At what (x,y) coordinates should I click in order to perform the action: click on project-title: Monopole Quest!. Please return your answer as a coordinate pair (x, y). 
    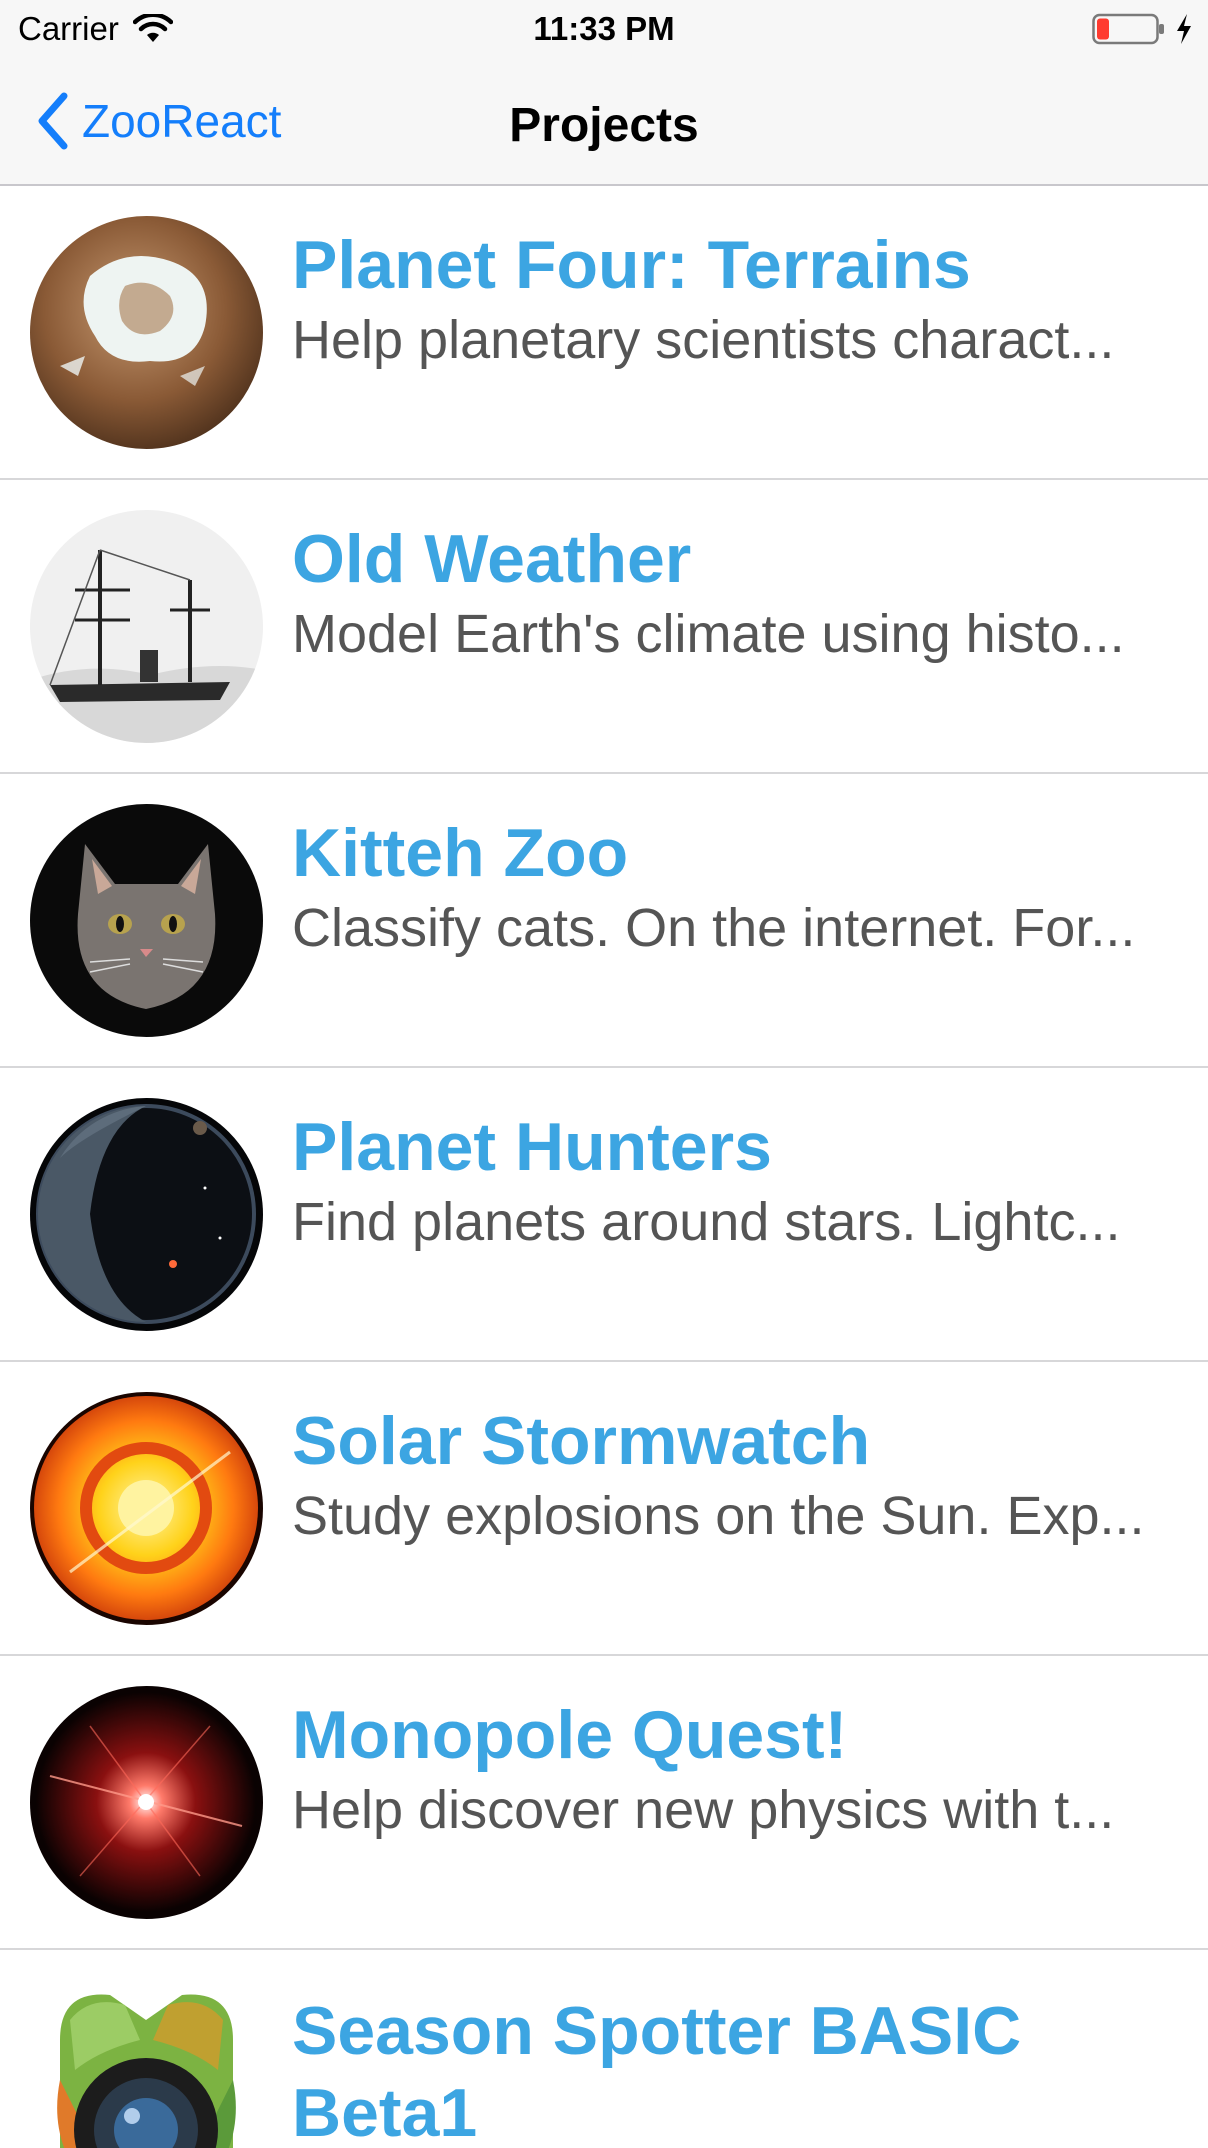
    Looking at the image, I should click on (570, 1735).